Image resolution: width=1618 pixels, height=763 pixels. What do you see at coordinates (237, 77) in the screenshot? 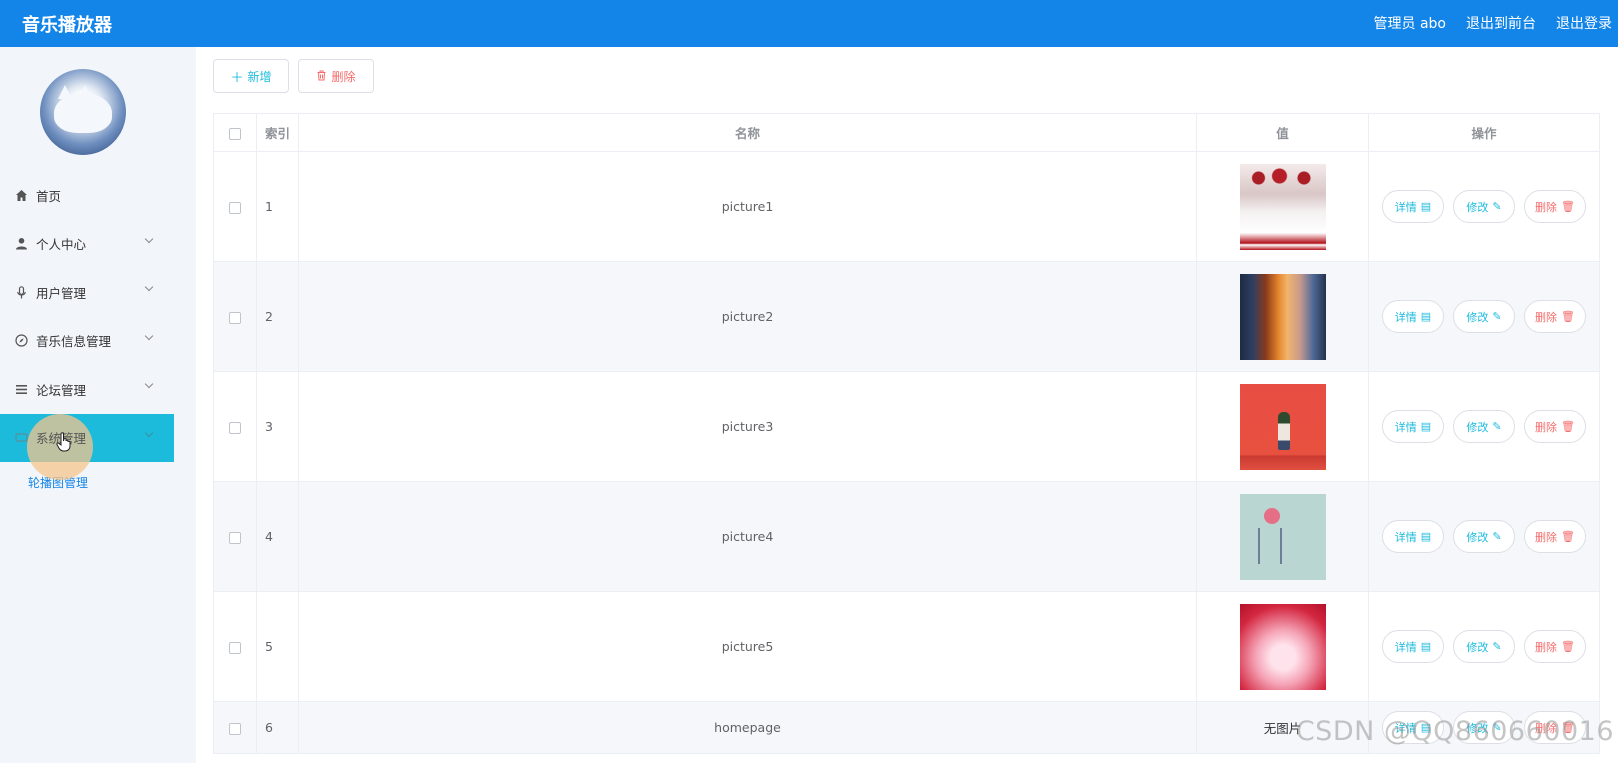
I see `plus-icon: ＋` at bounding box center [237, 77].